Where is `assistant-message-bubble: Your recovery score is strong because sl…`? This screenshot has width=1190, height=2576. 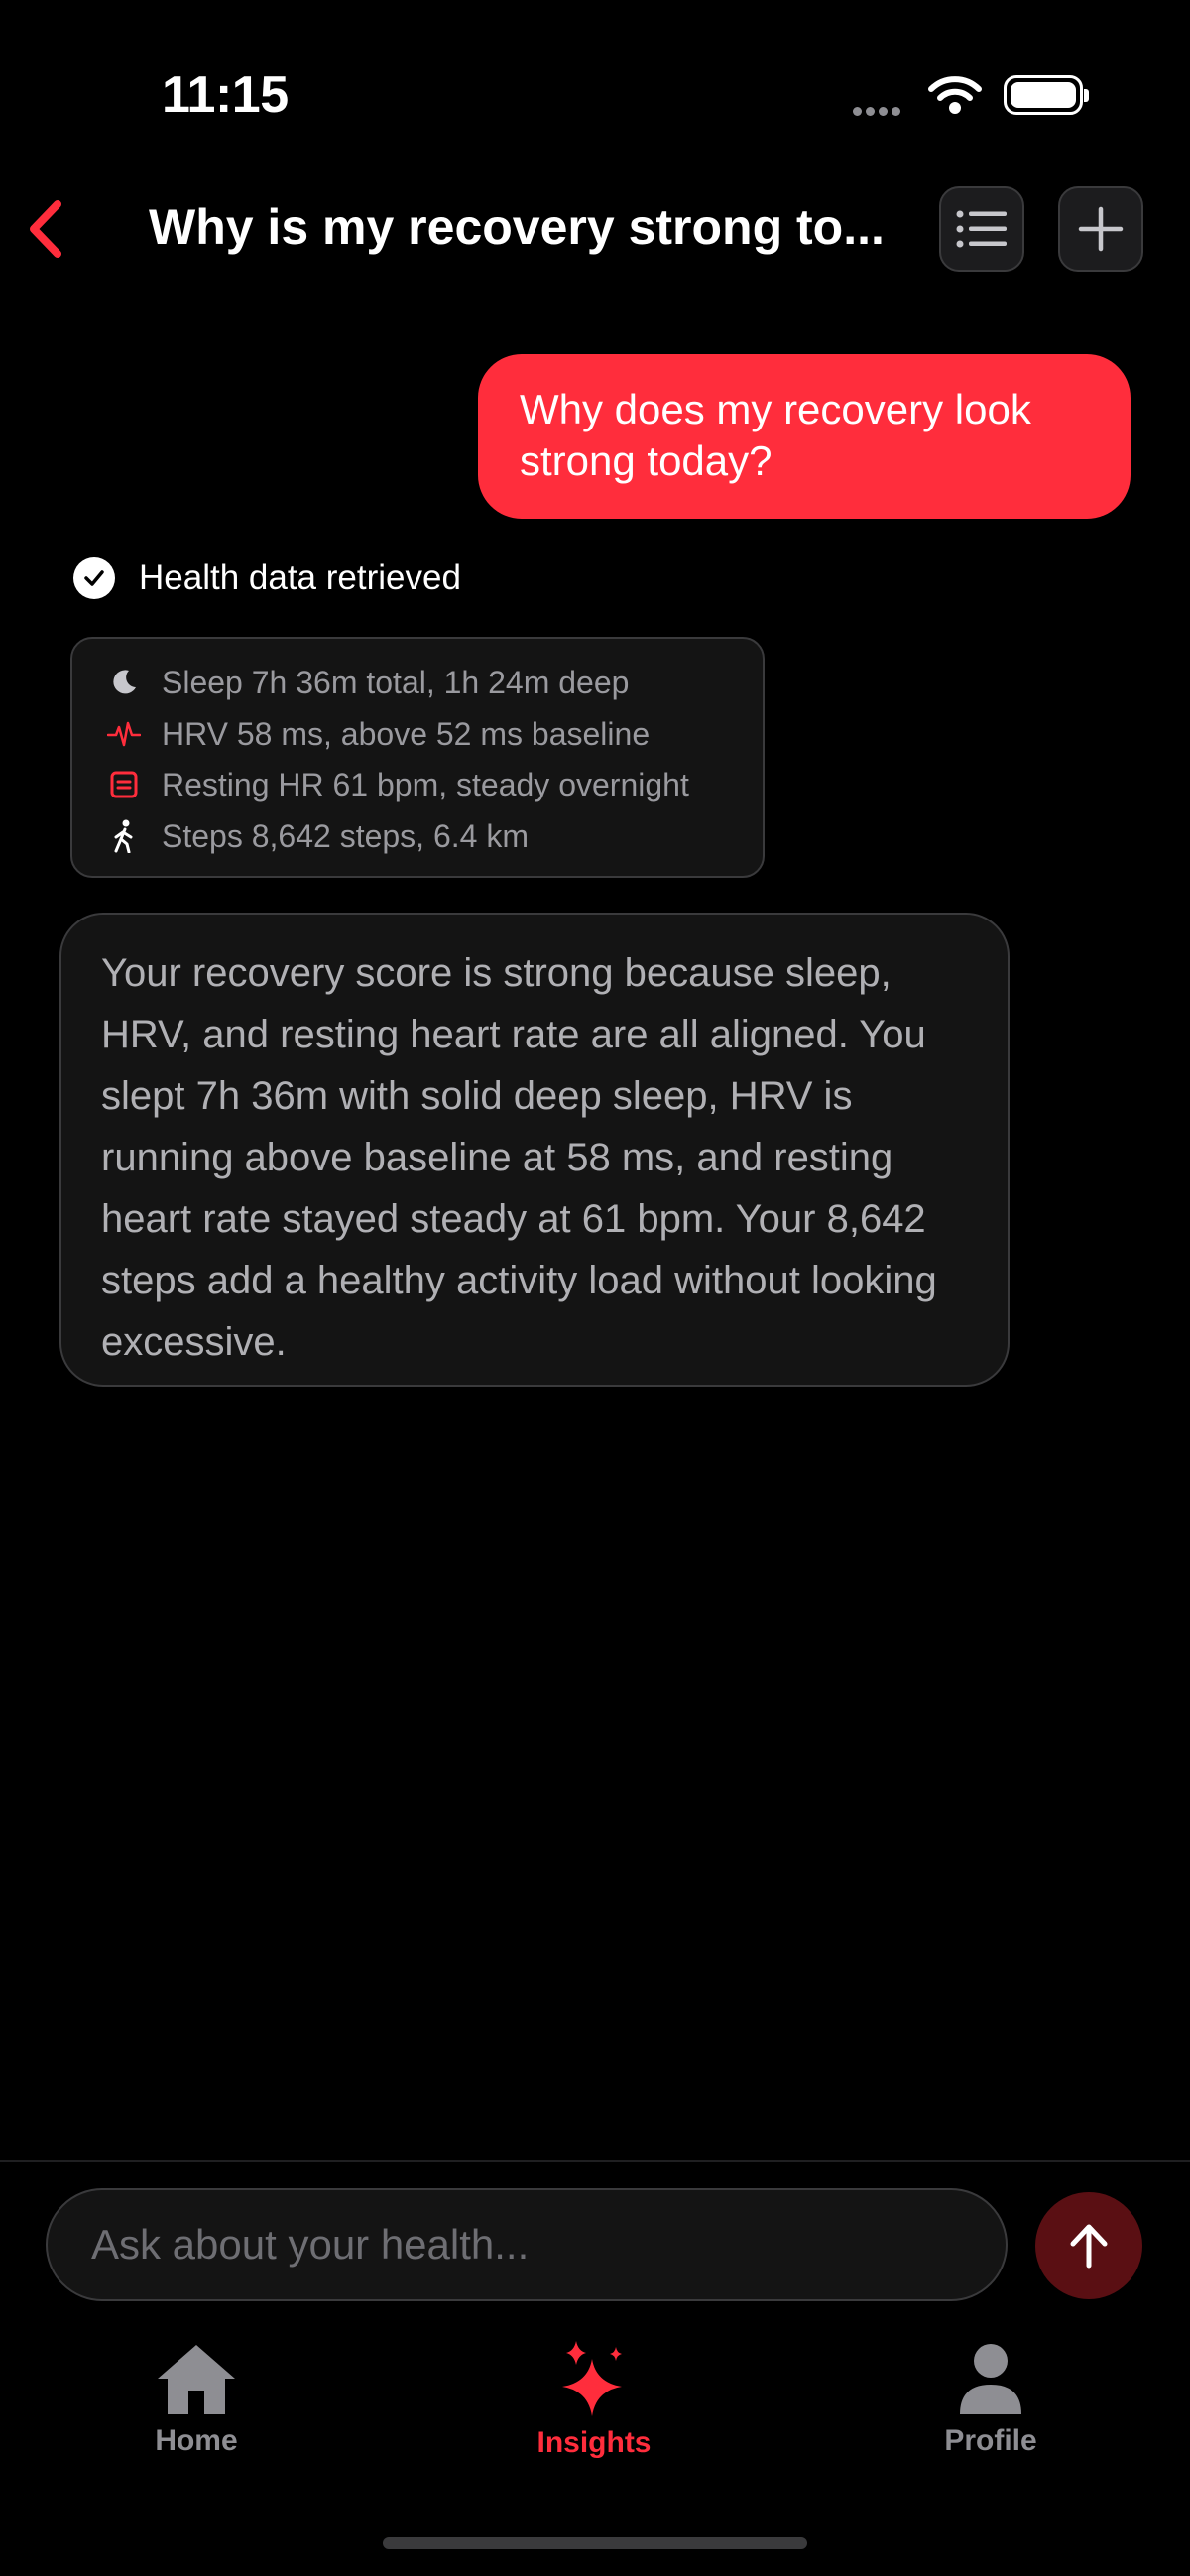 assistant-message-bubble: Your recovery score is strong because sl… is located at coordinates (535, 1150).